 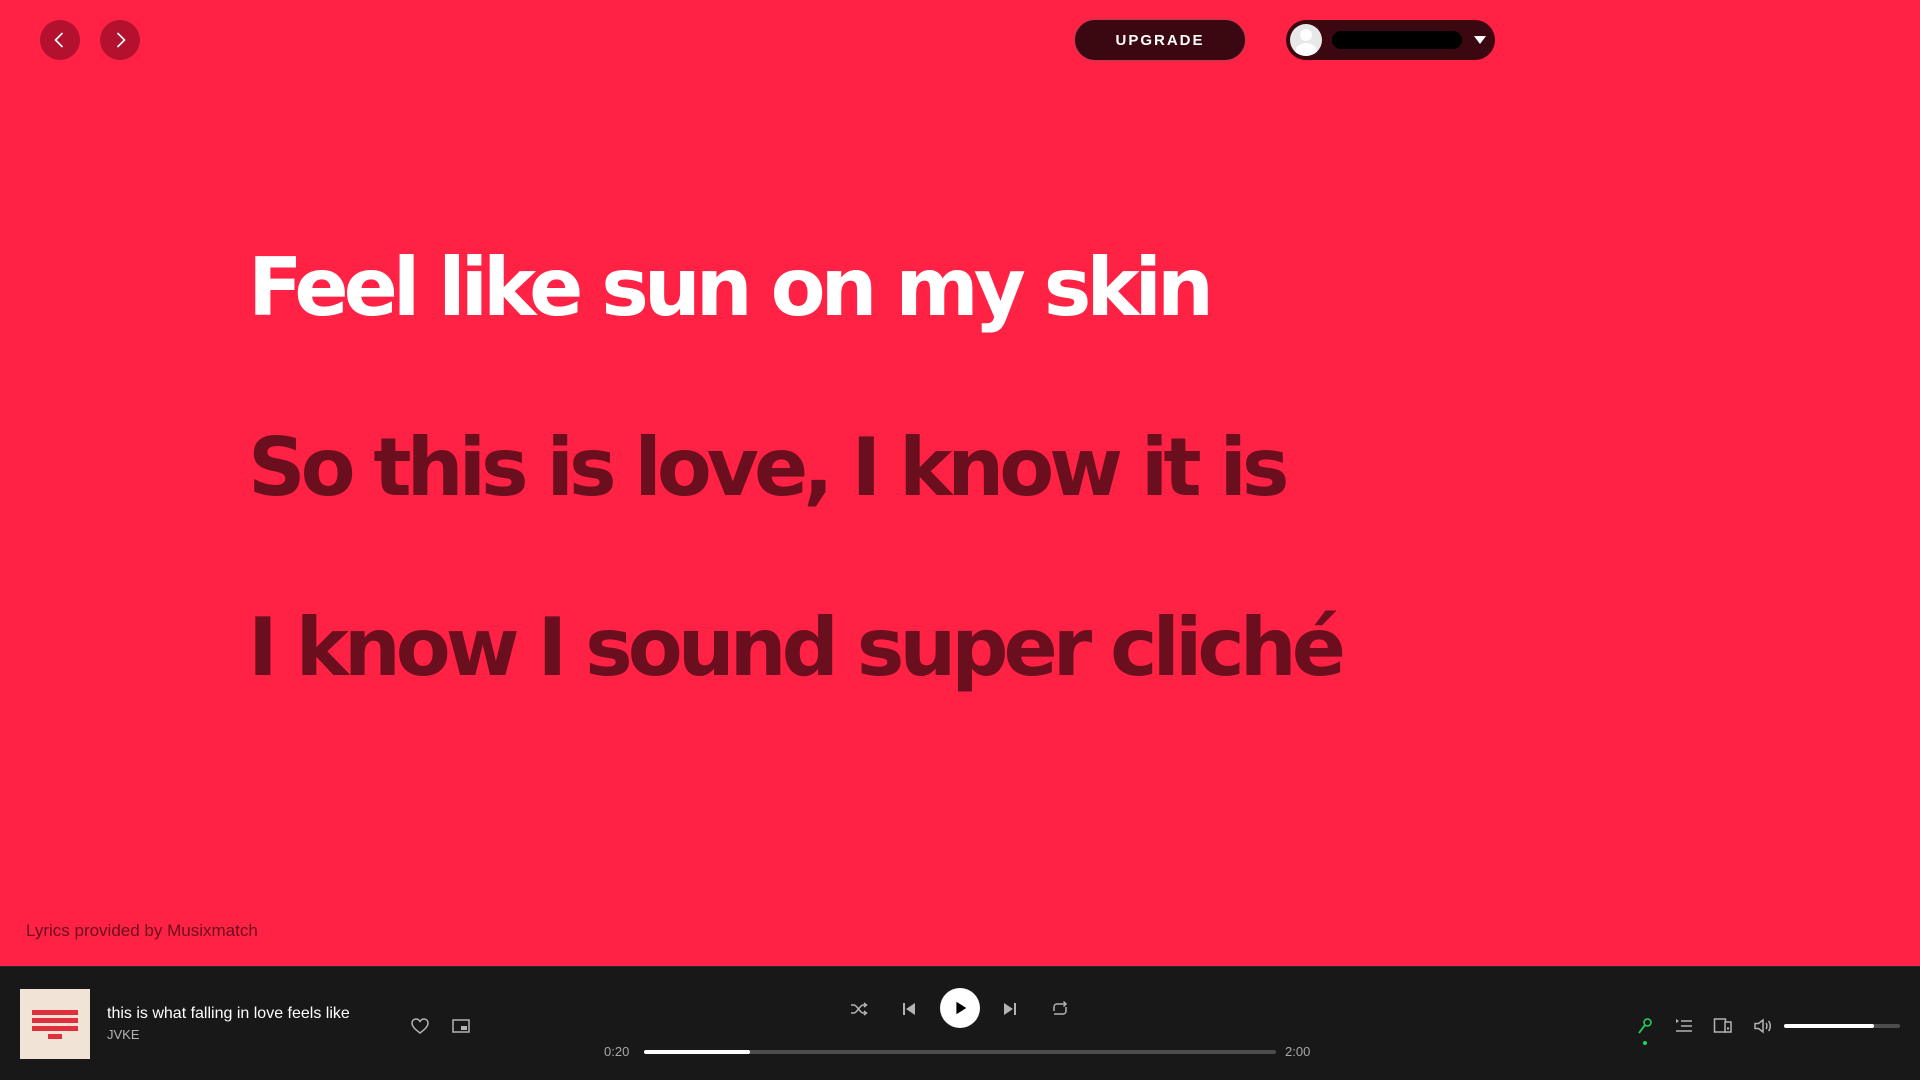 I want to click on repeat-icon, so click(x=1060, y=1007).